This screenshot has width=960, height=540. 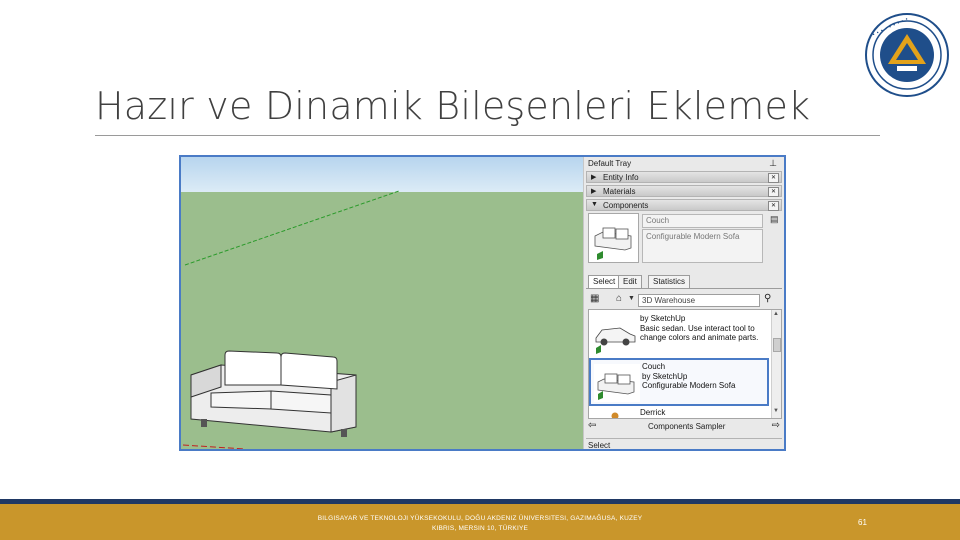 I want to click on panel-label: Entity Info, so click(x=621, y=177).